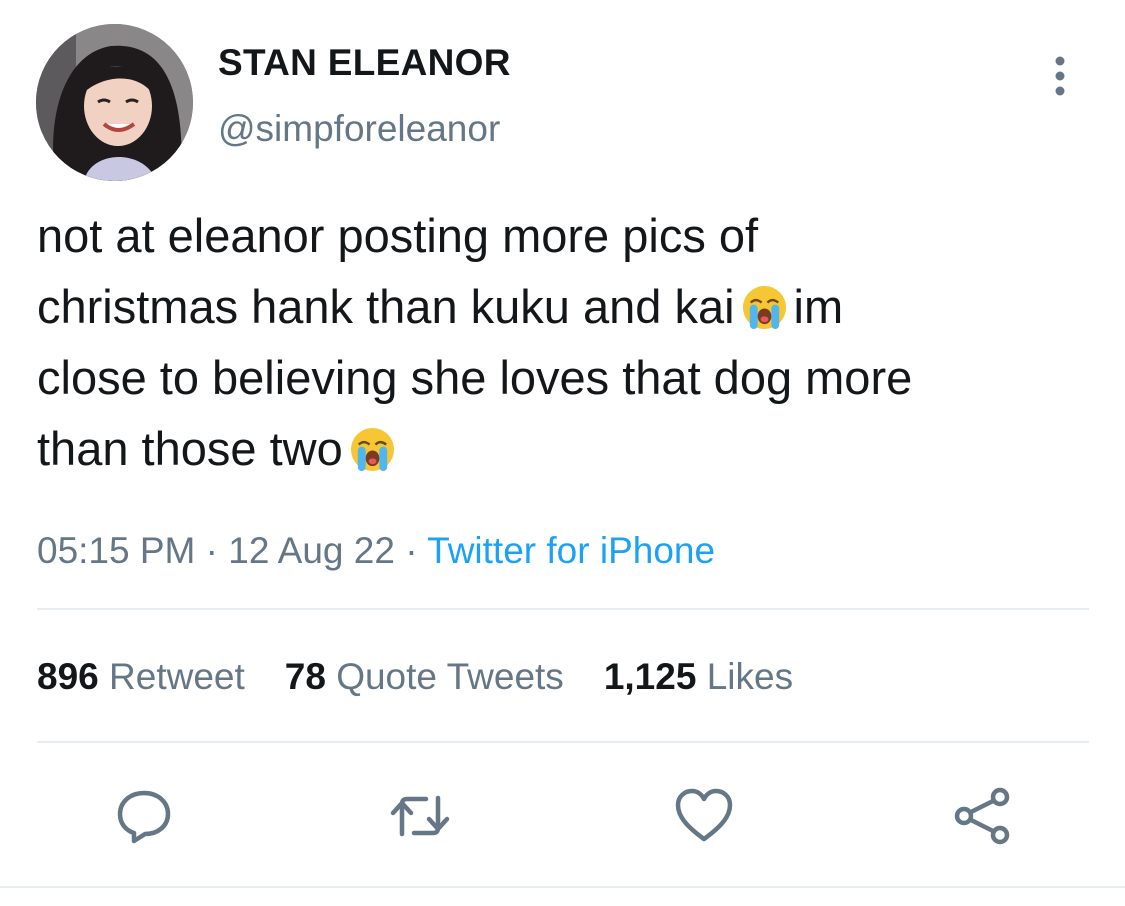 This screenshot has width=1125, height=906. I want to click on tweet-text-line: christmas hank than kuku and kai im, so click(567, 306).